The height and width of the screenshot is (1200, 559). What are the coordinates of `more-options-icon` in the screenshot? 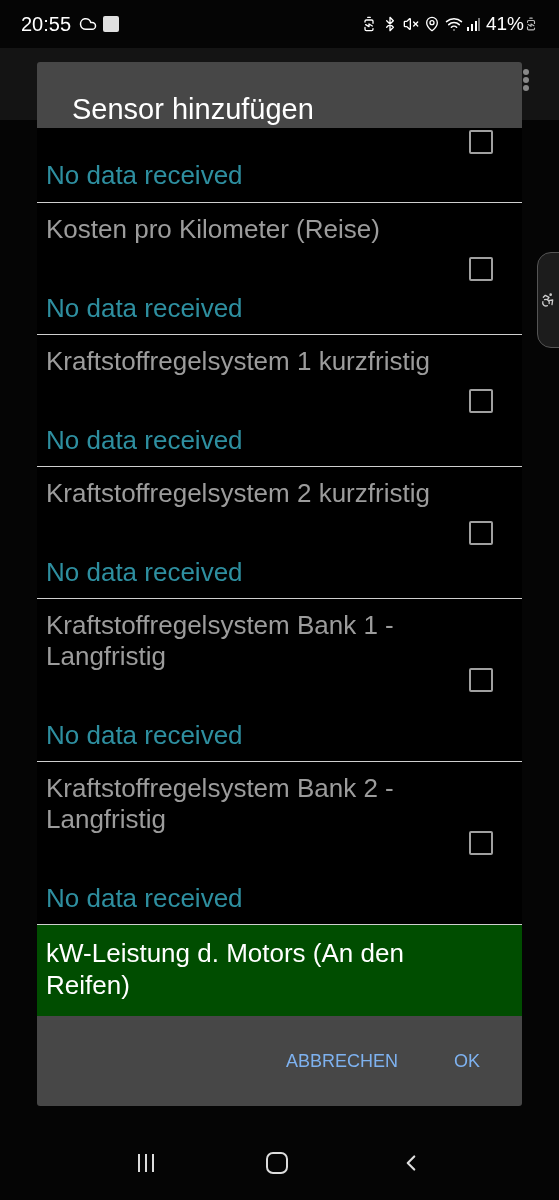 It's located at (526, 80).